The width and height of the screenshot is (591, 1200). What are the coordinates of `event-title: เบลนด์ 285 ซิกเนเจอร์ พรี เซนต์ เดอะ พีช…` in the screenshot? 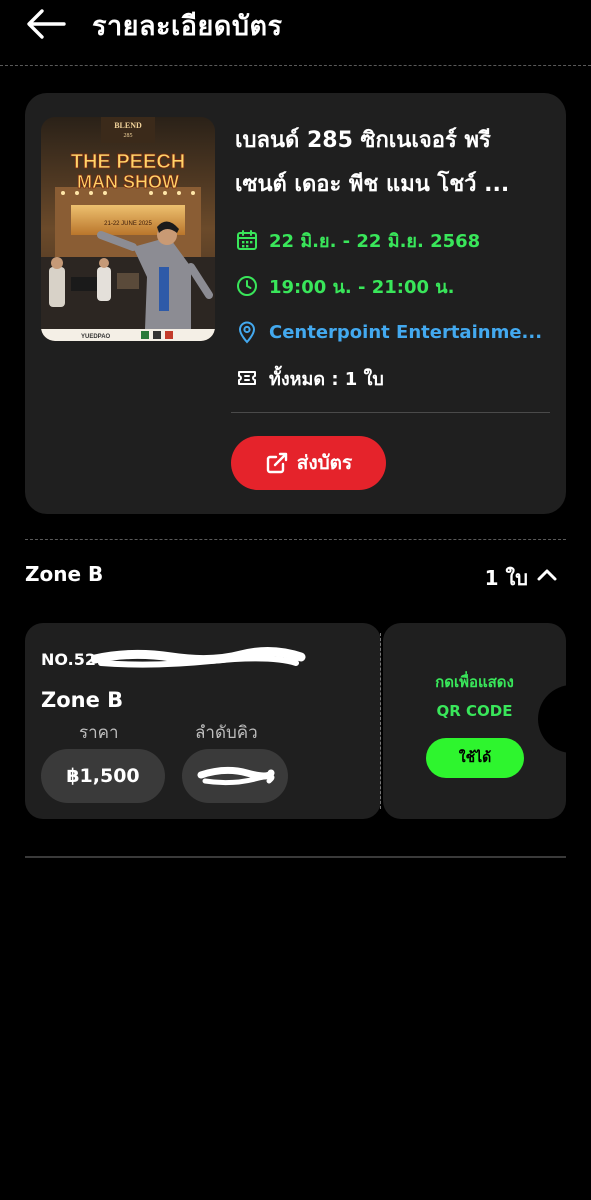 It's located at (392, 163).